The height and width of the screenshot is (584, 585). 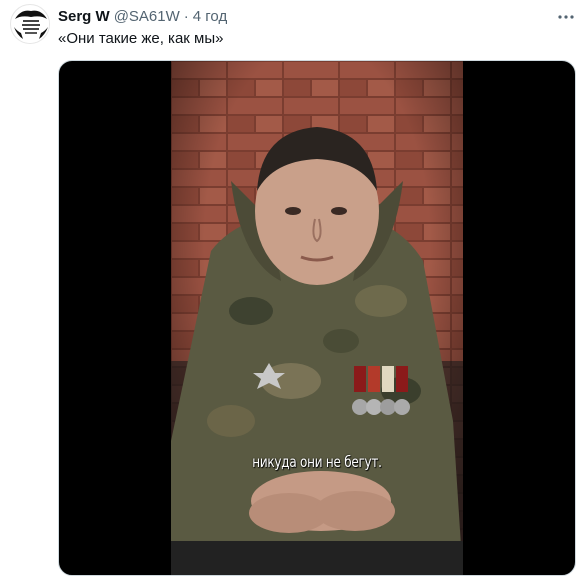 I want to click on avatar, so click(x=30, y=24).